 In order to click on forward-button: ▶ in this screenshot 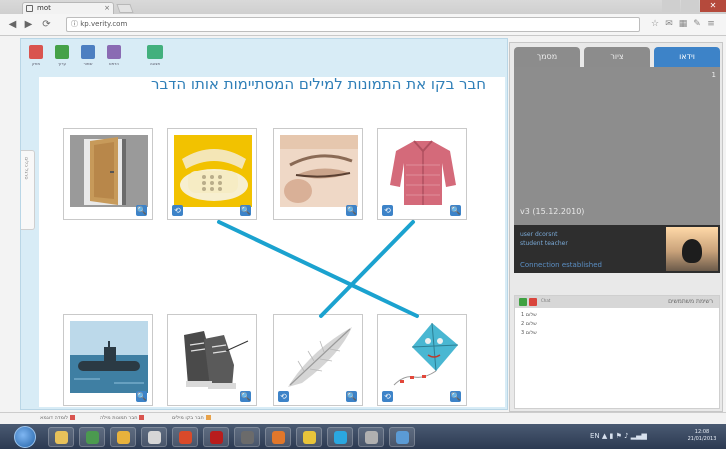, I will do `click(28, 24)`.